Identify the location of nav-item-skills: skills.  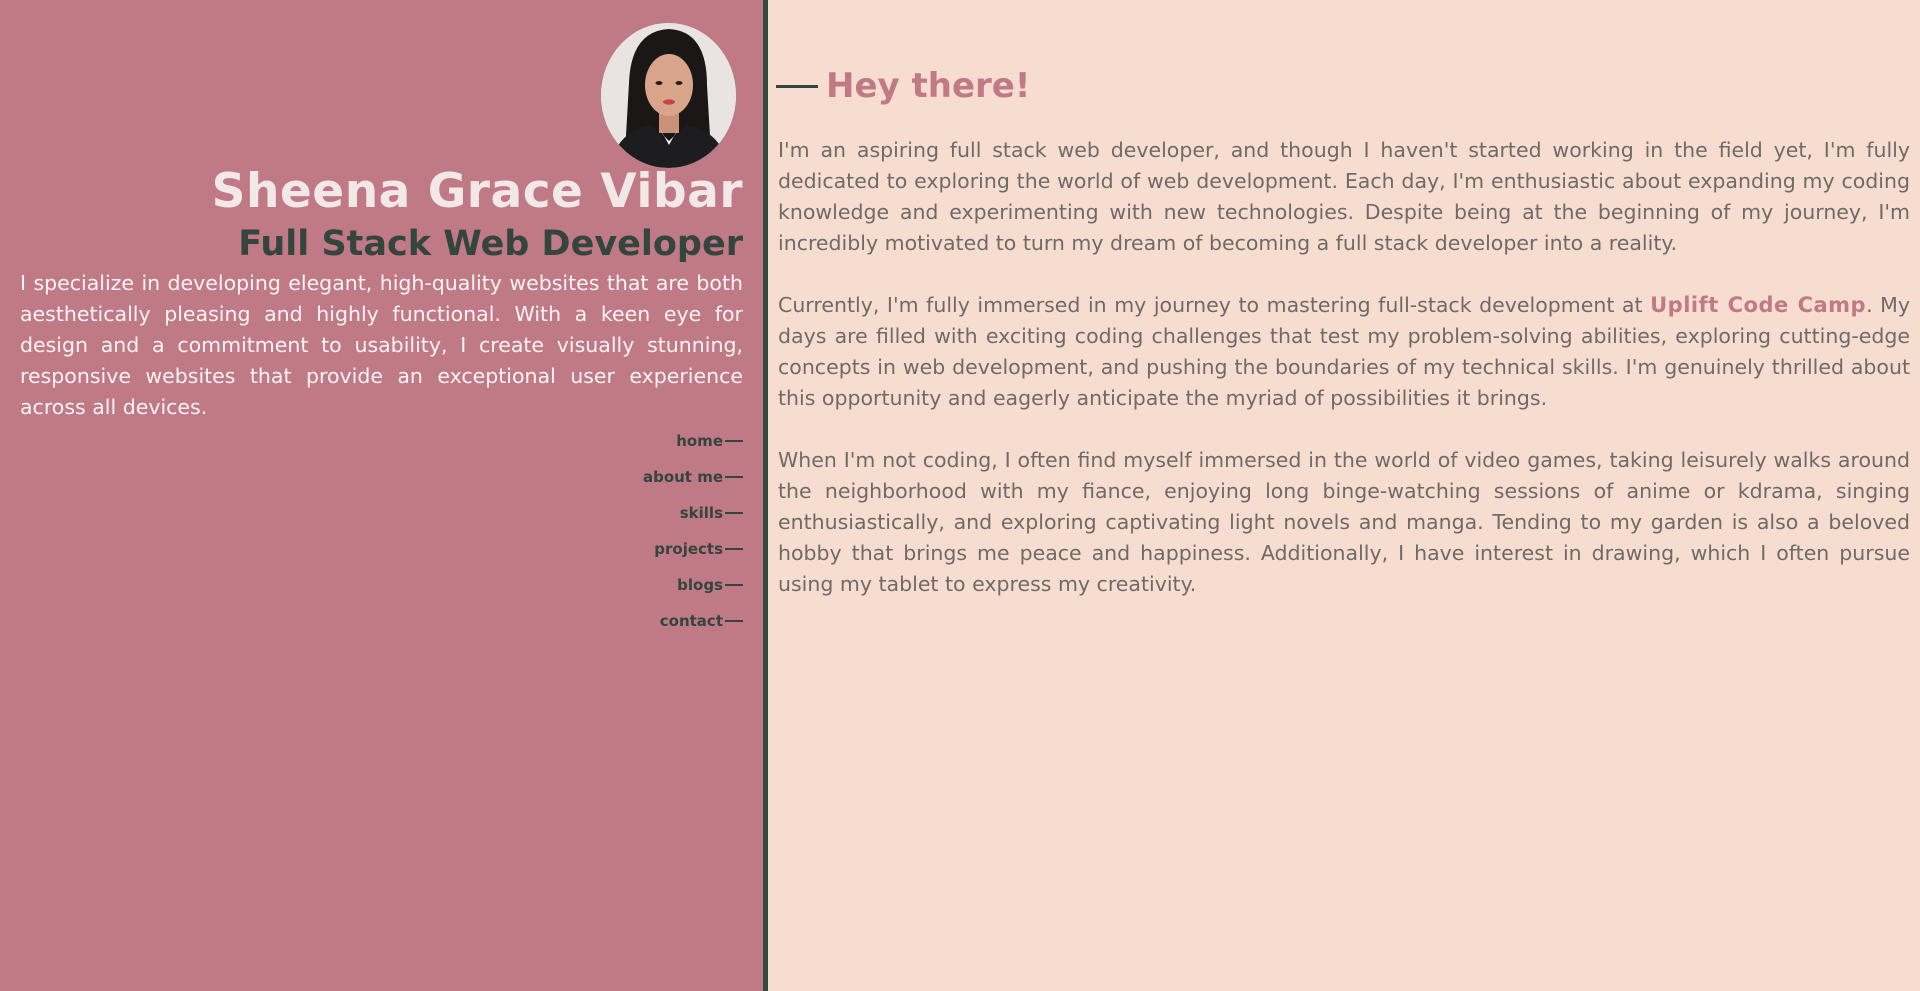
(693, 518).